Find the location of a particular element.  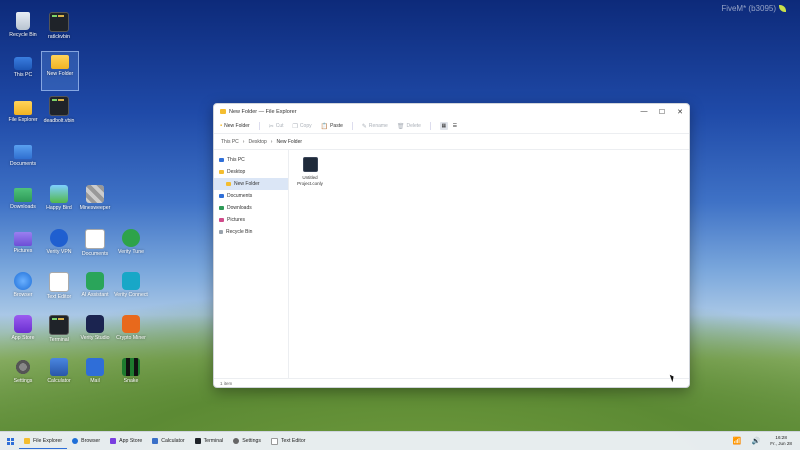

system-tray: 📶 🔊 16:28 Fr., Jun 28 is located at coordinates (766, 441).